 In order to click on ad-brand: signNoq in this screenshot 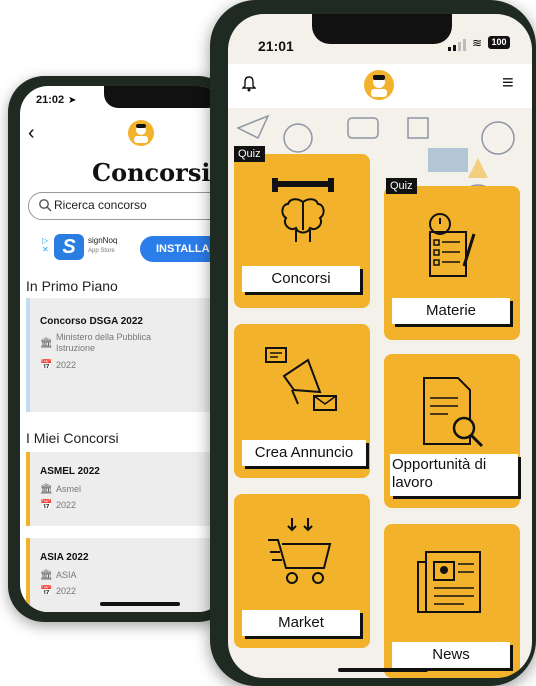, I will do `click(103, 240)`.